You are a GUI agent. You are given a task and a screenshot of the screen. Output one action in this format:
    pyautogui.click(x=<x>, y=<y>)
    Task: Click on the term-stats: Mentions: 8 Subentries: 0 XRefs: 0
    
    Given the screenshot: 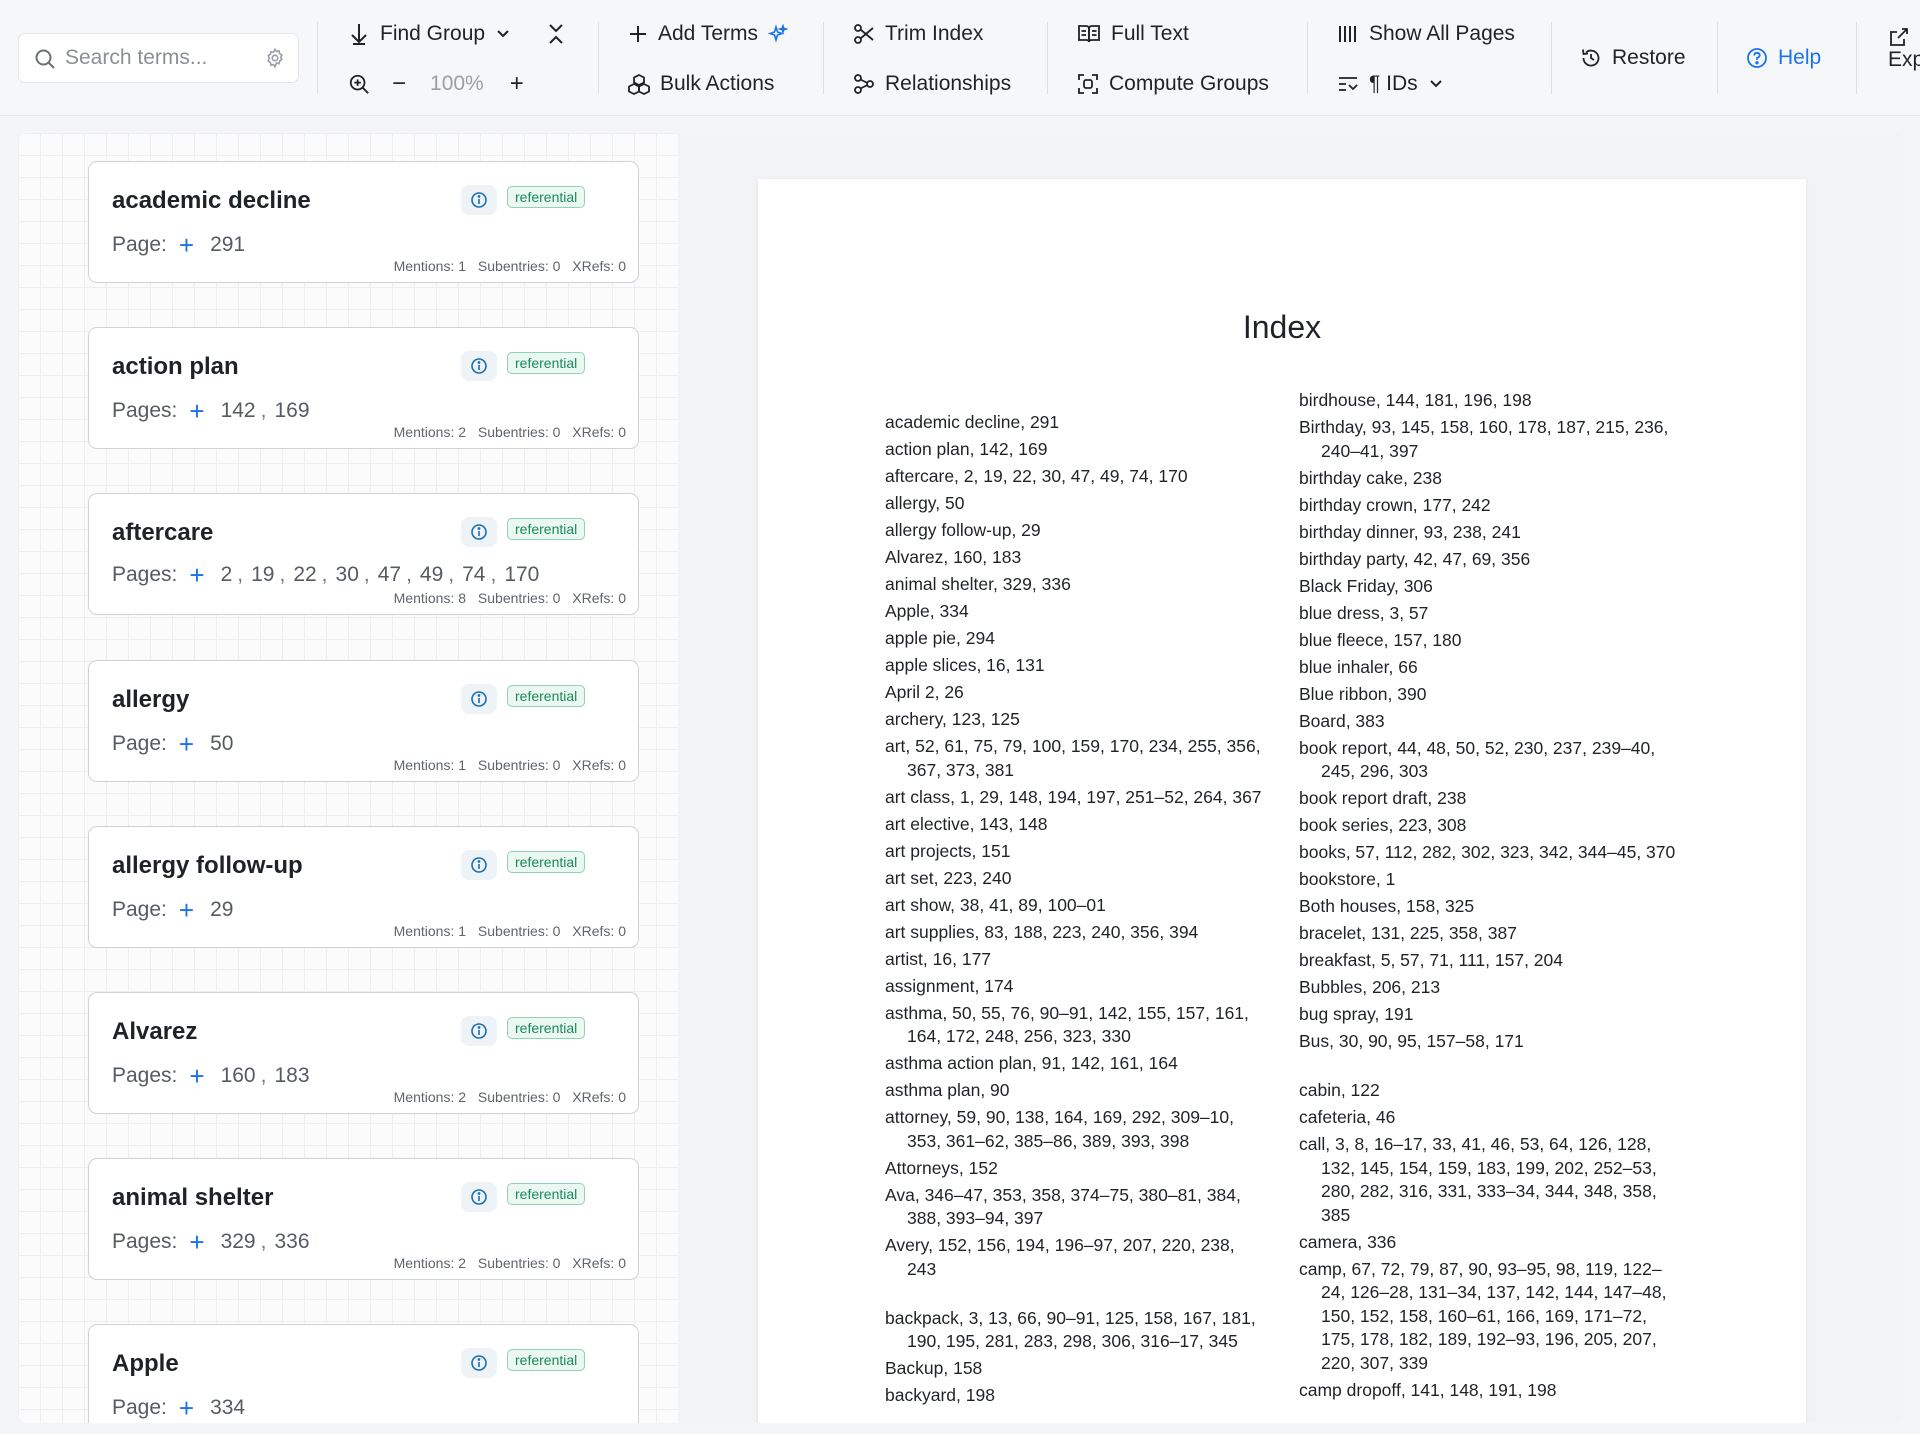 What is the action you would take?
    pyautogui.click(x=506, y=598)
    